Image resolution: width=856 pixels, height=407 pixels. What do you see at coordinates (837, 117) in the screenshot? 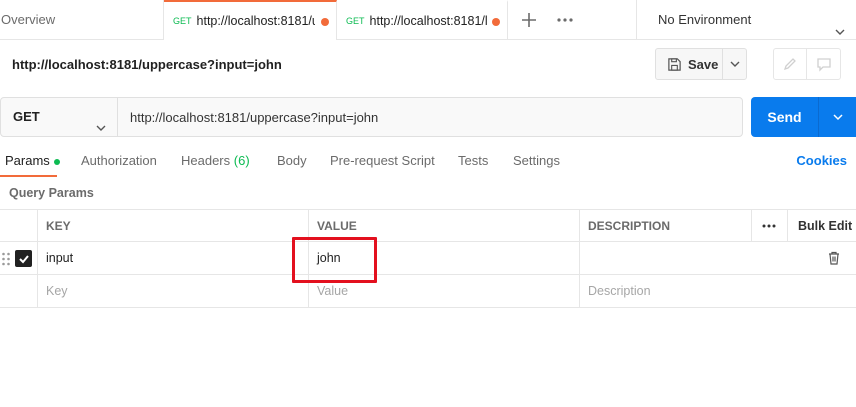
I see `send-options-chevron-icon` at bounding box center [837, 117].